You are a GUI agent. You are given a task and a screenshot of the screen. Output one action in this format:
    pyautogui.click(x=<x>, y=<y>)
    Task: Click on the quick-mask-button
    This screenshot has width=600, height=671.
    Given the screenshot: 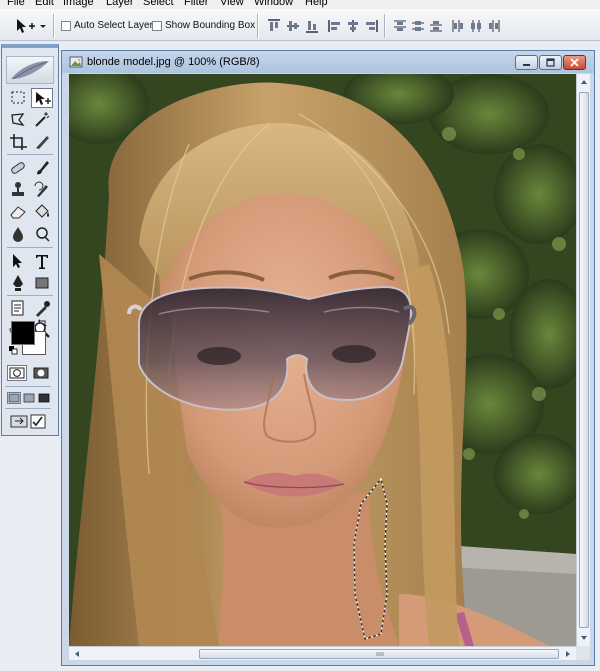 What is the action you would take?
    pyautogui.click(x=41, y=373)
    